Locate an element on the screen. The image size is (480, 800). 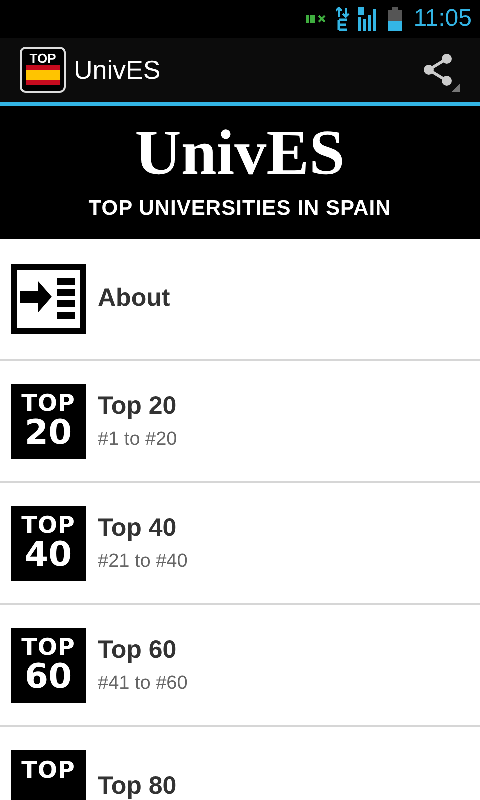
data-transfer-icon is located at coordinates (343, 19).